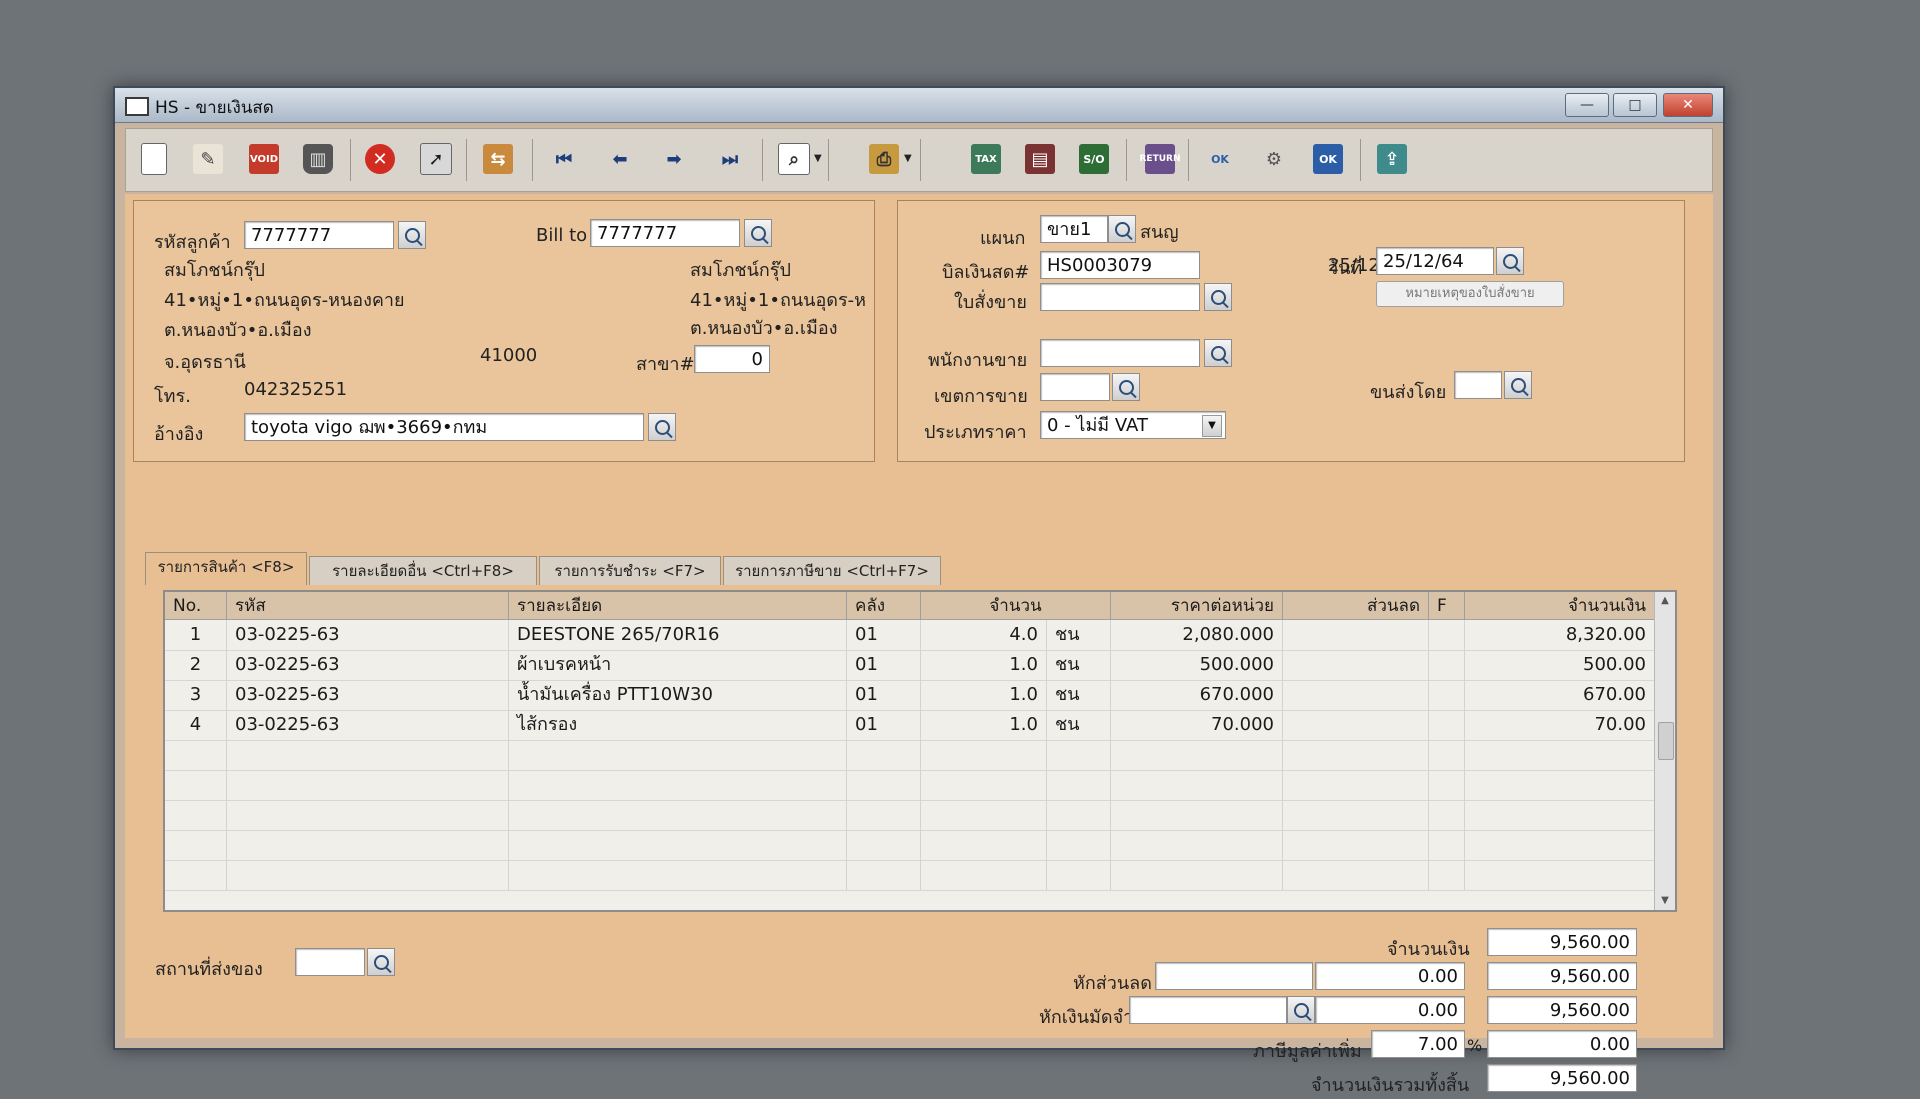 This screenshot has height=1099, width=1920. What do you see at coordinates (154, 159) in the screenshot?
I see `new-doc-icon` at bounding box center [154, 159].